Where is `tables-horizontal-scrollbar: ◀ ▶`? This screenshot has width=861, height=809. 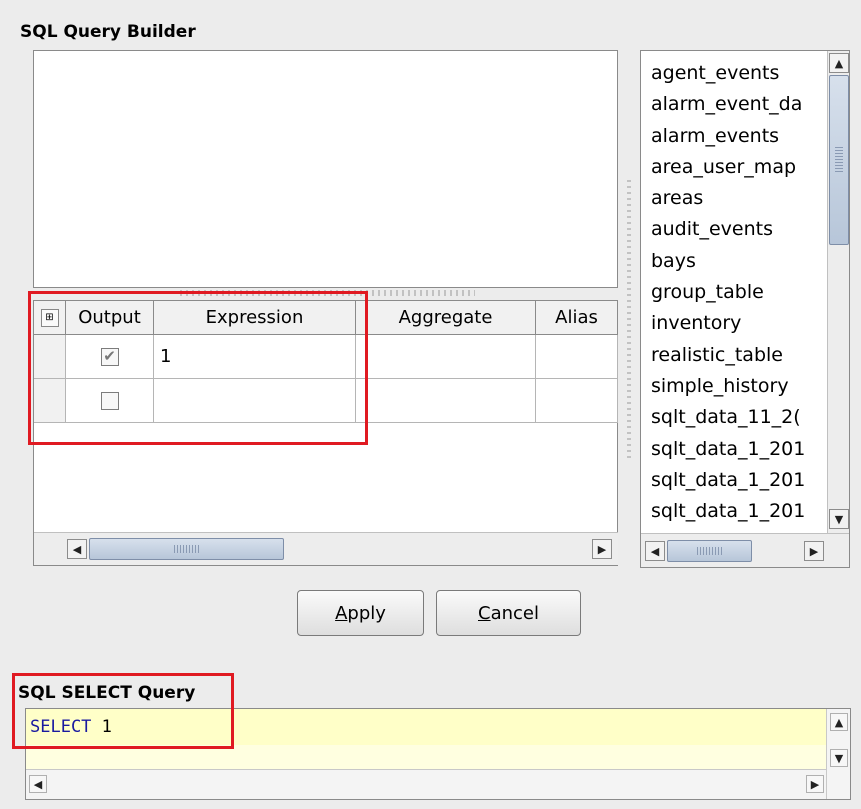
tables-horizontal-scrollbar: ◀ ▶ is located at coordinates (745, 550).